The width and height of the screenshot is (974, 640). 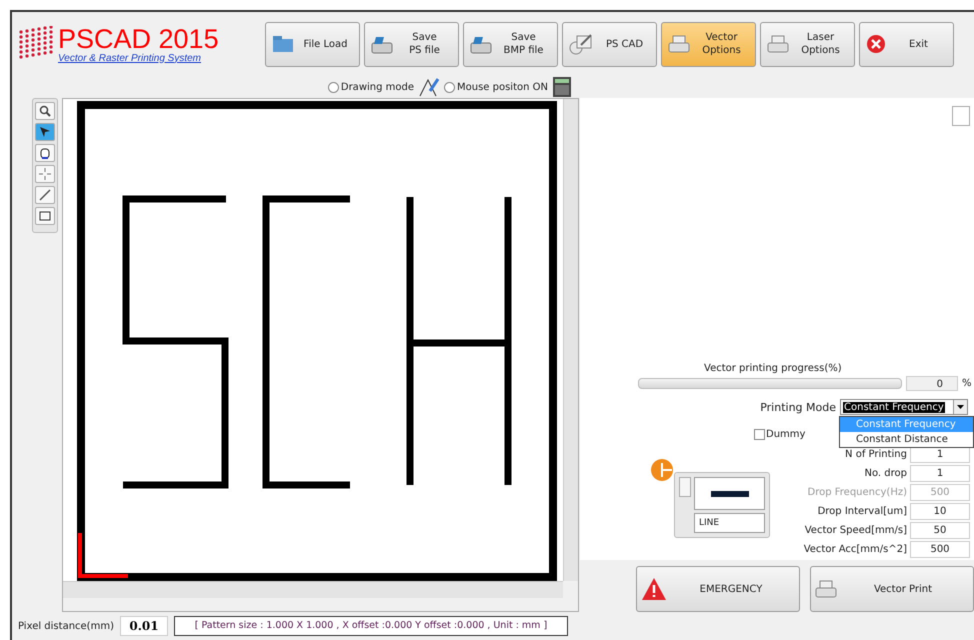 What do you see at coordinates (496, 87) in the screenshot?
I see `radio-option: Mouse positon ON` at bounding box center [496, 87].